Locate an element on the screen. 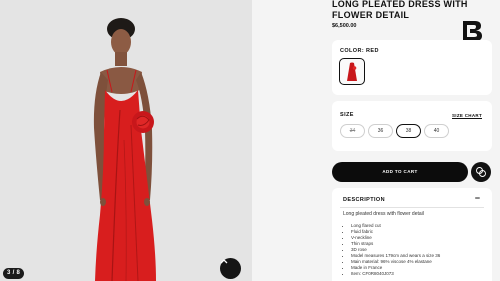 This screenshot has height=281, width=500. add-to-cart-button: ADD TO CART is located at coordinates (400, 172).